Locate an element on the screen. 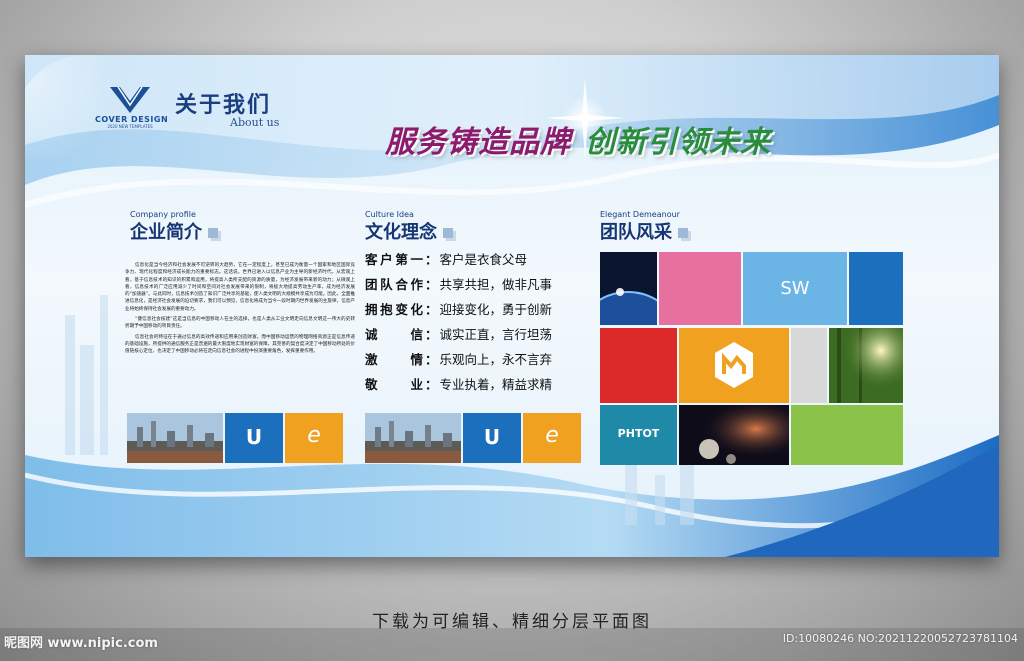 The height and width of the screenshot is (661, 1024). pink-tile is located at coordinates (700, 288).